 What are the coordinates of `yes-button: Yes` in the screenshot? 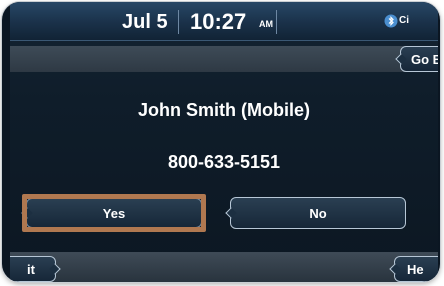 It's located at (111, 213).